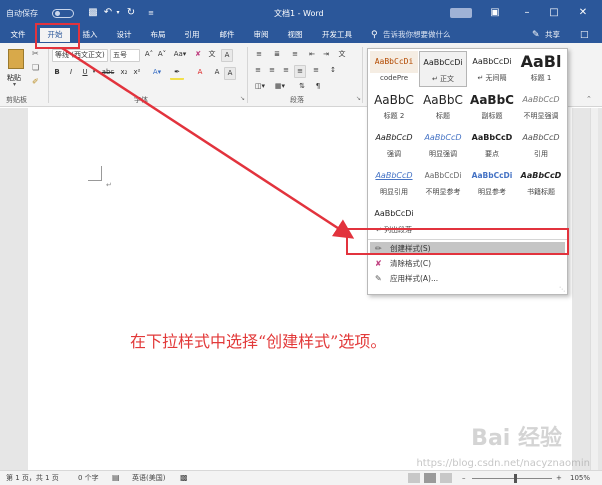  I want to click on status-bar: 第 1 页，共 1 页 0 个字 ▤ 英语(美国) ▩ – + 105%, so click(301, 477).